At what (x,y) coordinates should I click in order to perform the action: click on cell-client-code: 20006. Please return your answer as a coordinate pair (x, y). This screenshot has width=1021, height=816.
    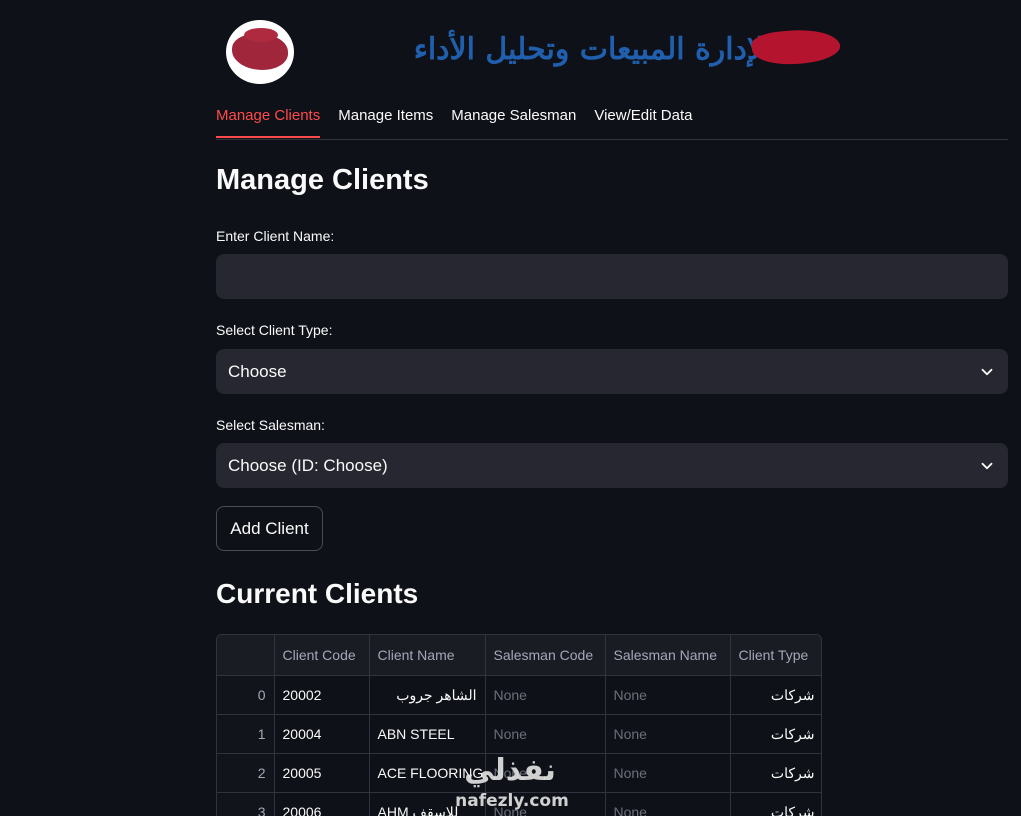
    Looking at the image, I should click on (322, 804).